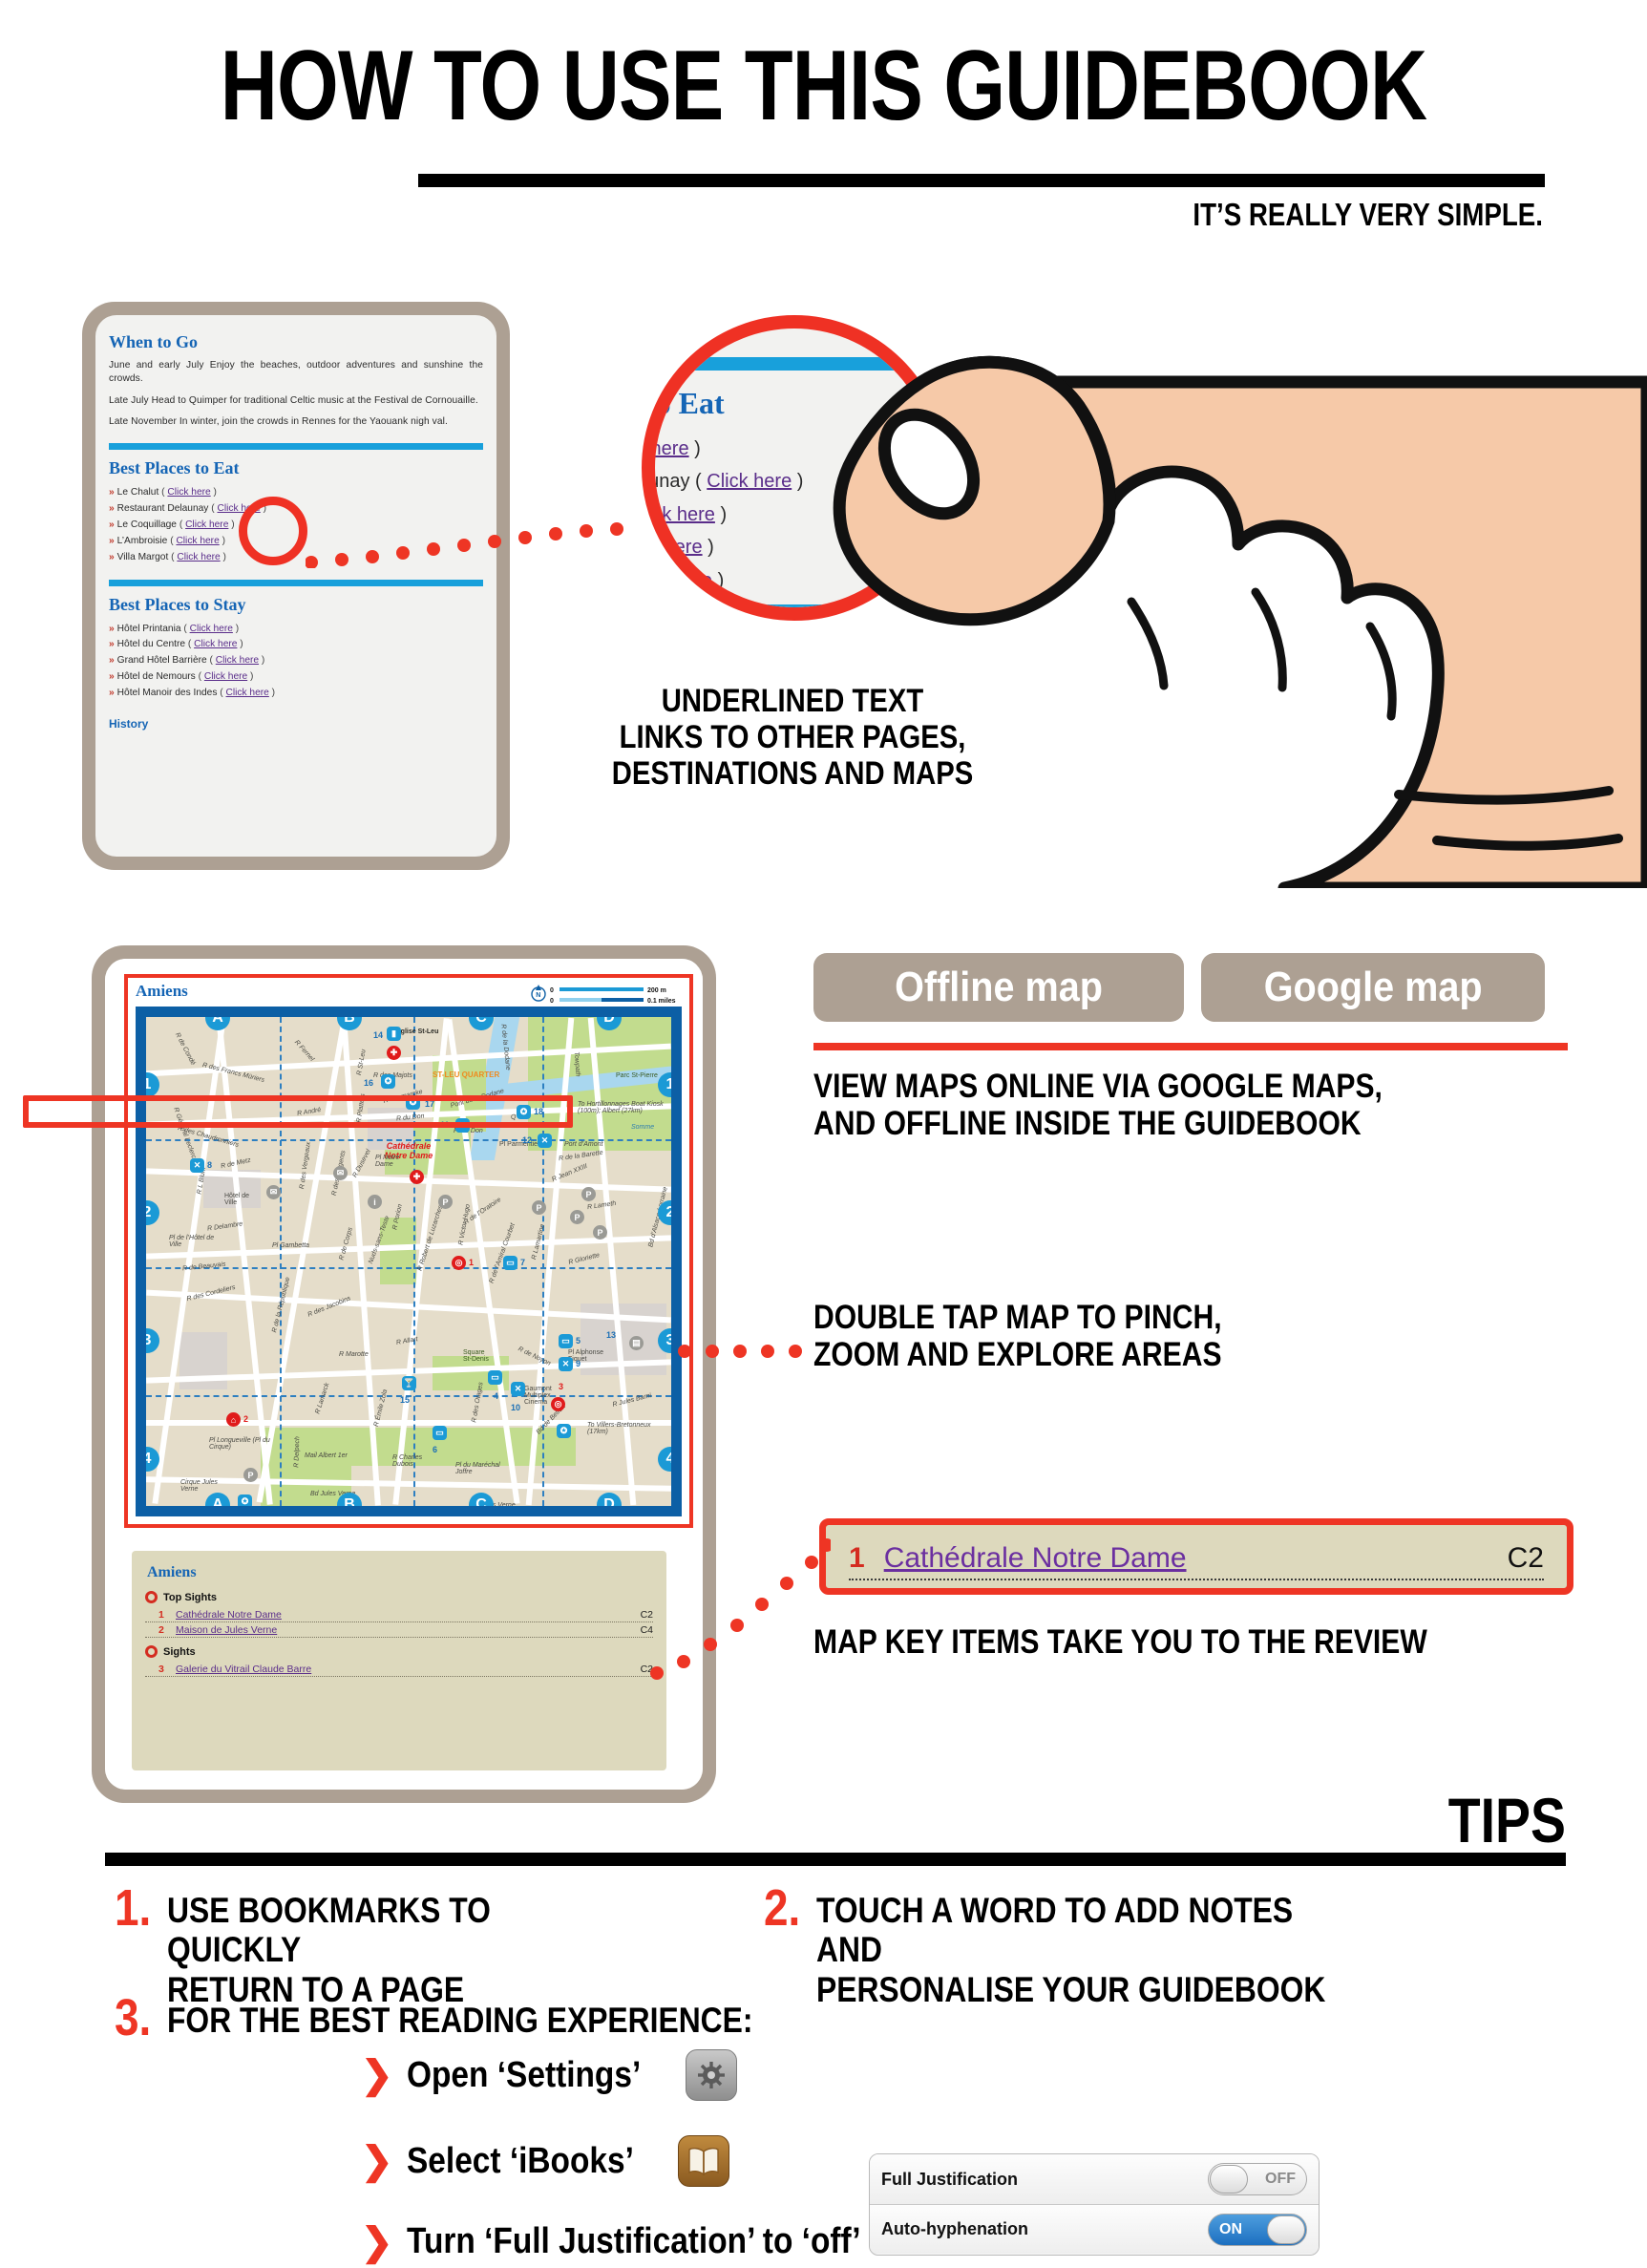 This screenshot has width=1647, height=2268. I want to click on google-map-button: Google map, so click(1373, 987).